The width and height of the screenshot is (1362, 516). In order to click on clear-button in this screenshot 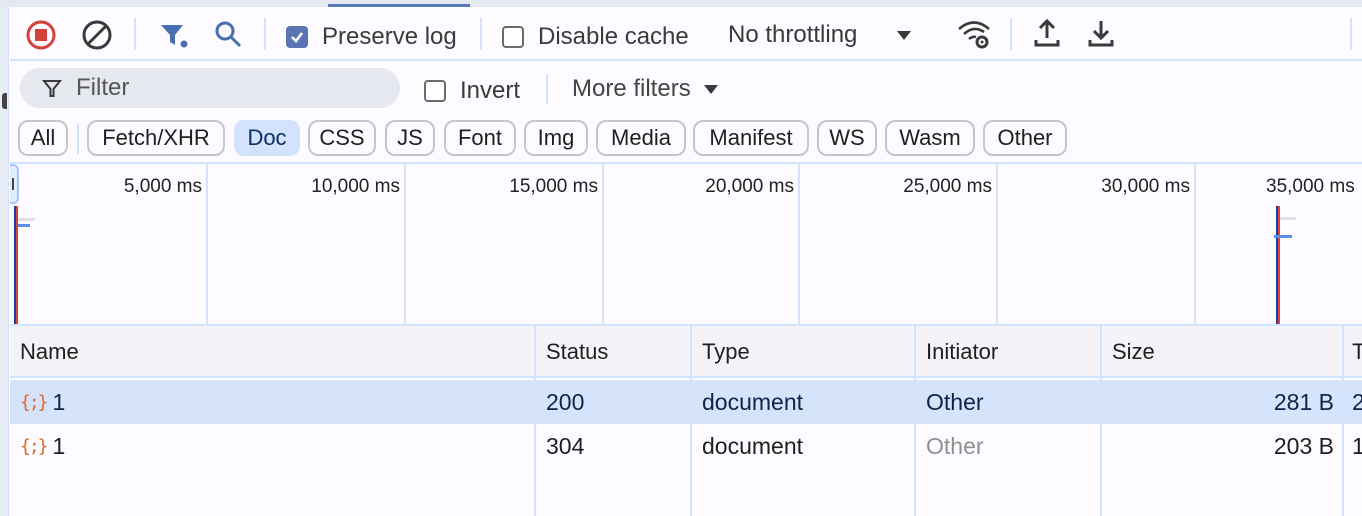, I will do `click(97, 35)`.